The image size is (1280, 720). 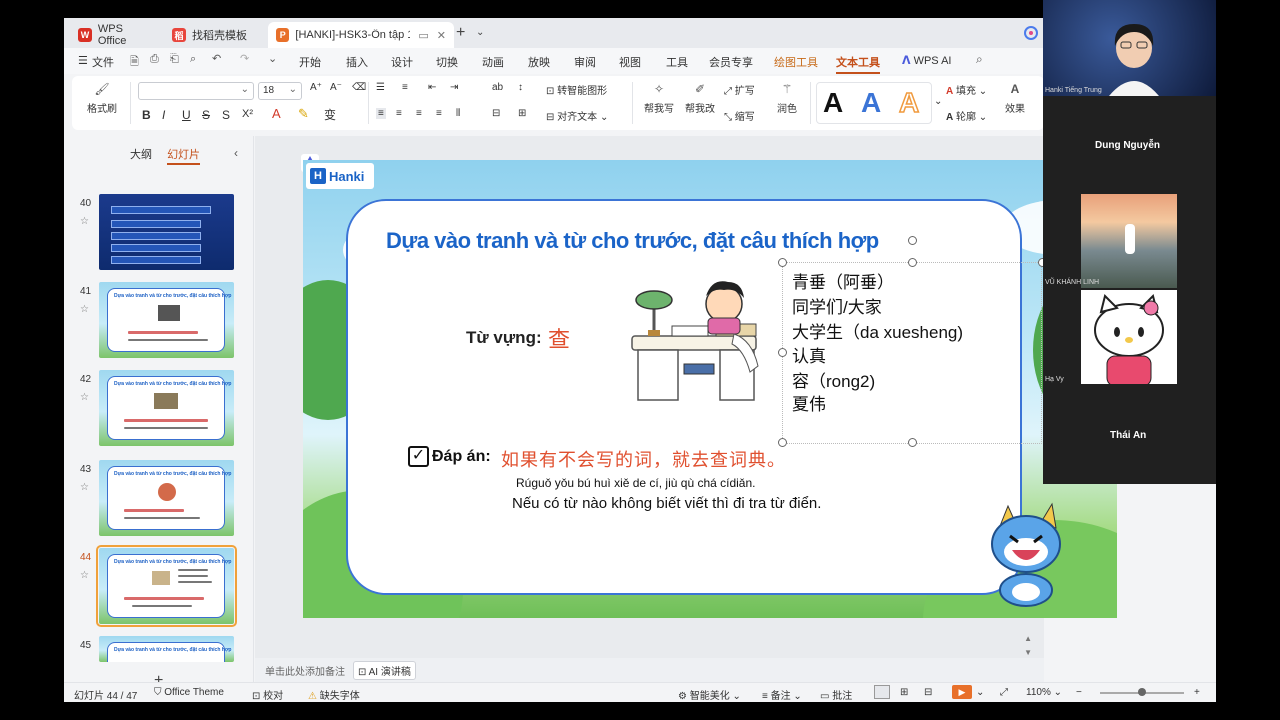 What do you see at coordinates (709, 694) in the screenshot?
I see `beautify-button: ⚙ 智能美化 ⌄` at bounding box center [709, 694].